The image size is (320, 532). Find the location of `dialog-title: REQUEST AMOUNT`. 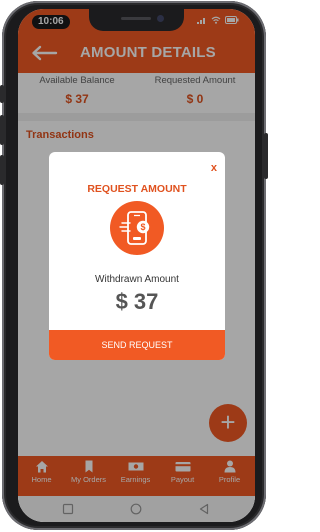

dialog-title: REQUEST AMOUNT is located at coordinates (137, 189).